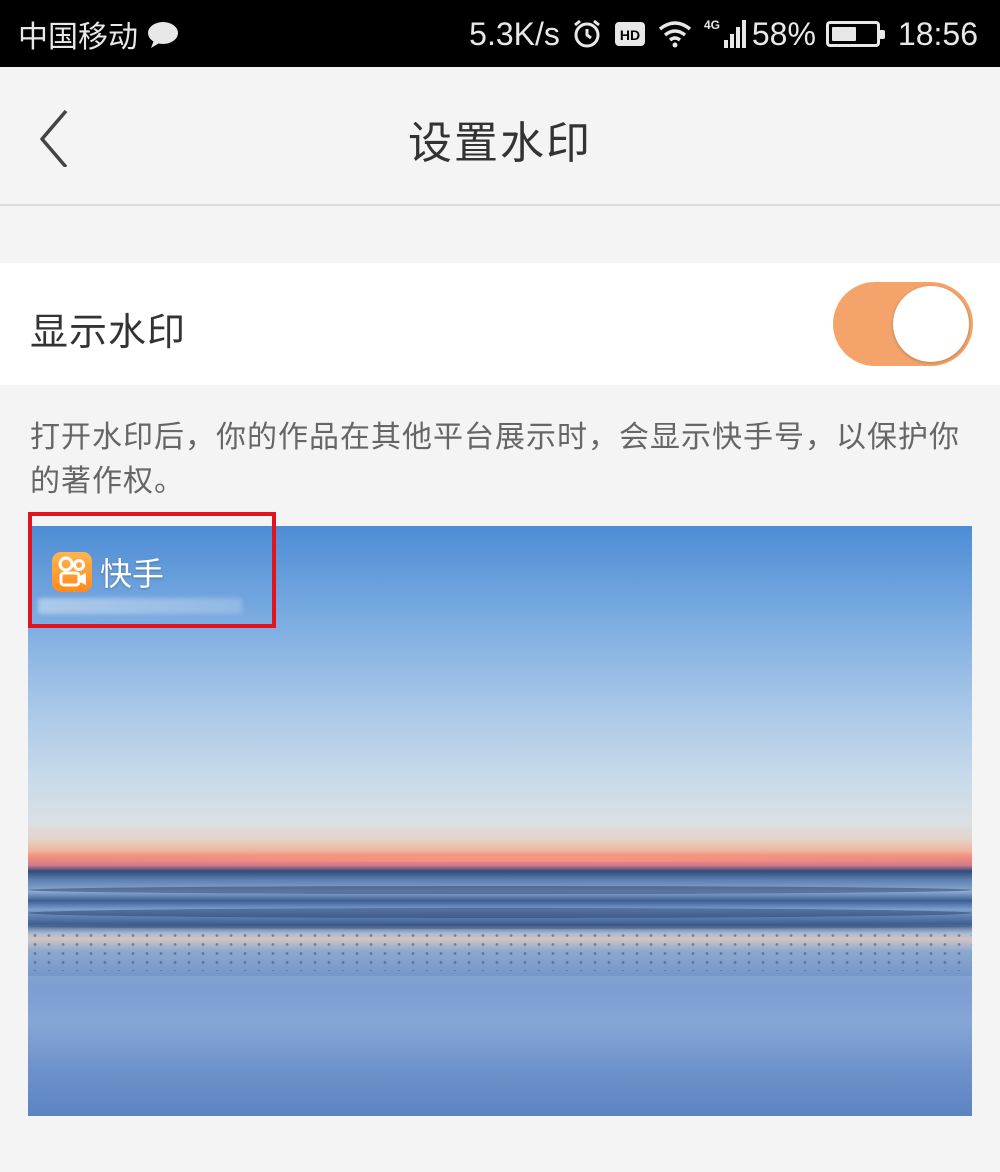 Image resolution: width=1000 pixels, height=1172 pixels. Describe the element at coordinates (500, 1046) in the screenshot. I see `wet-sand` at that location.